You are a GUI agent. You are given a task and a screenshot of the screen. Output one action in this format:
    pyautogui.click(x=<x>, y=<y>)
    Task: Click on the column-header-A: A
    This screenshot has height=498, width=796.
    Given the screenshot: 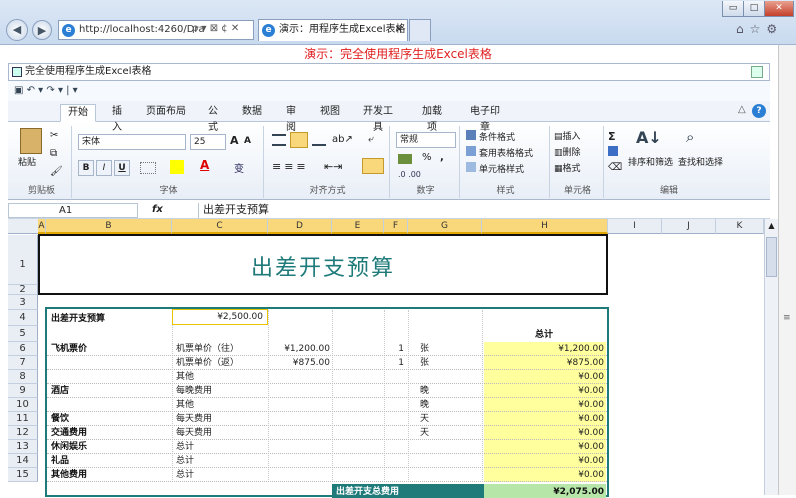 What is the action you would take?
    pyautogui.click(x=42, y=226)
    